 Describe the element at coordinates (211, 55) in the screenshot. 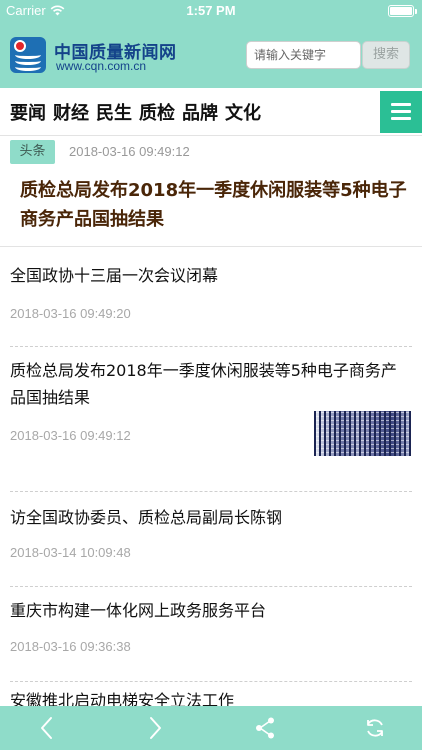

I see `site-header: 中国质量新闻网 www.cqn.com.cn 请输入关键字 搜索` at that location.